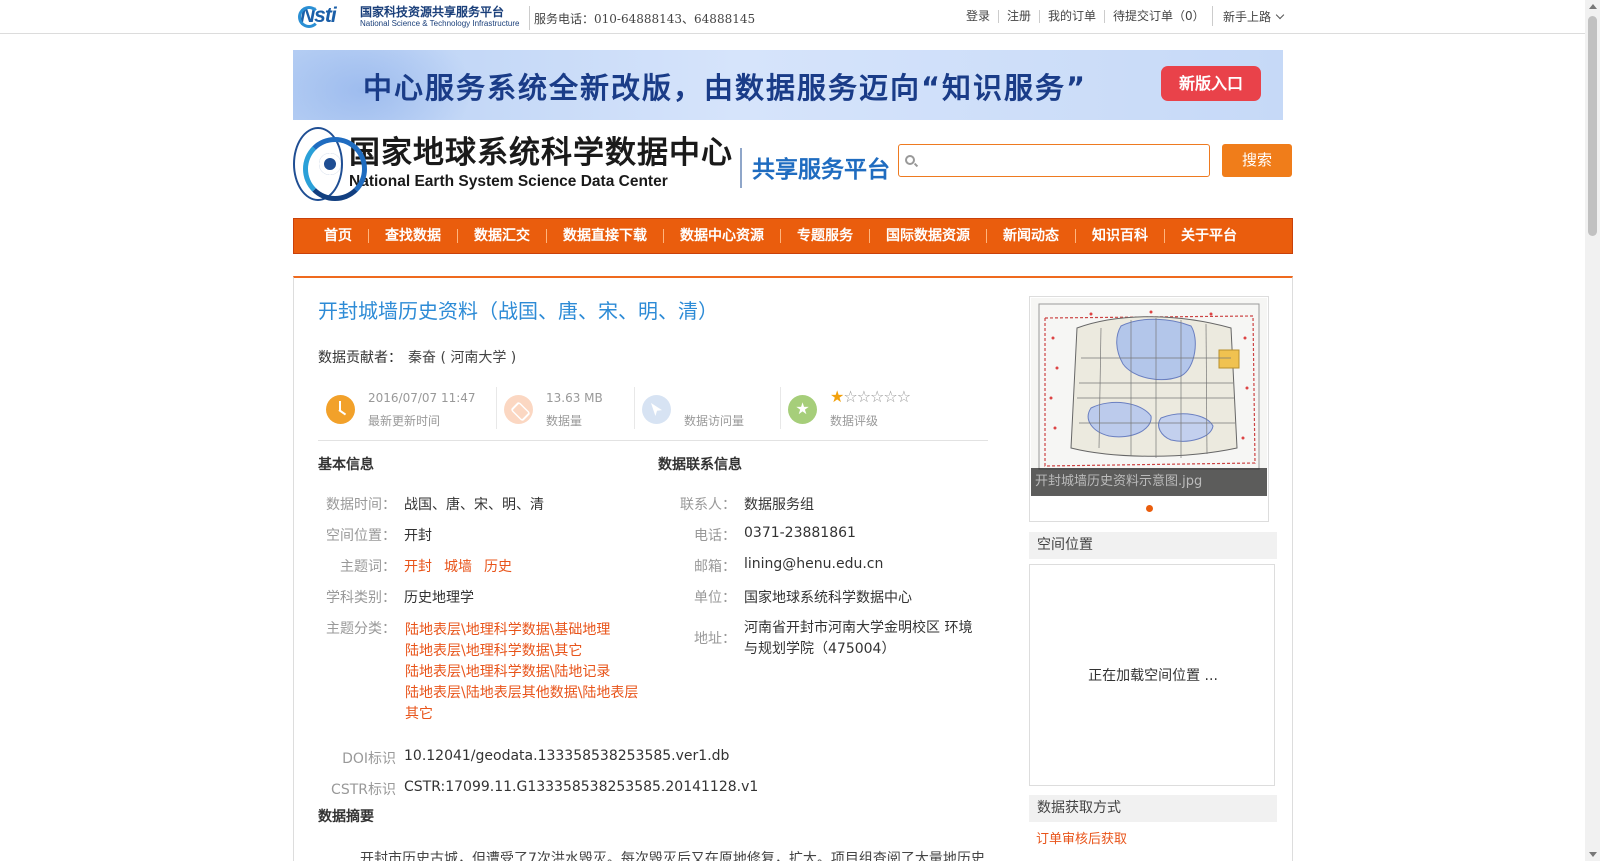 The height and width of the screenshot is (861, 1600). Describe the element at coordinates (715, 536) in the screenshot. I see `phone-label: 电话：` at that location.